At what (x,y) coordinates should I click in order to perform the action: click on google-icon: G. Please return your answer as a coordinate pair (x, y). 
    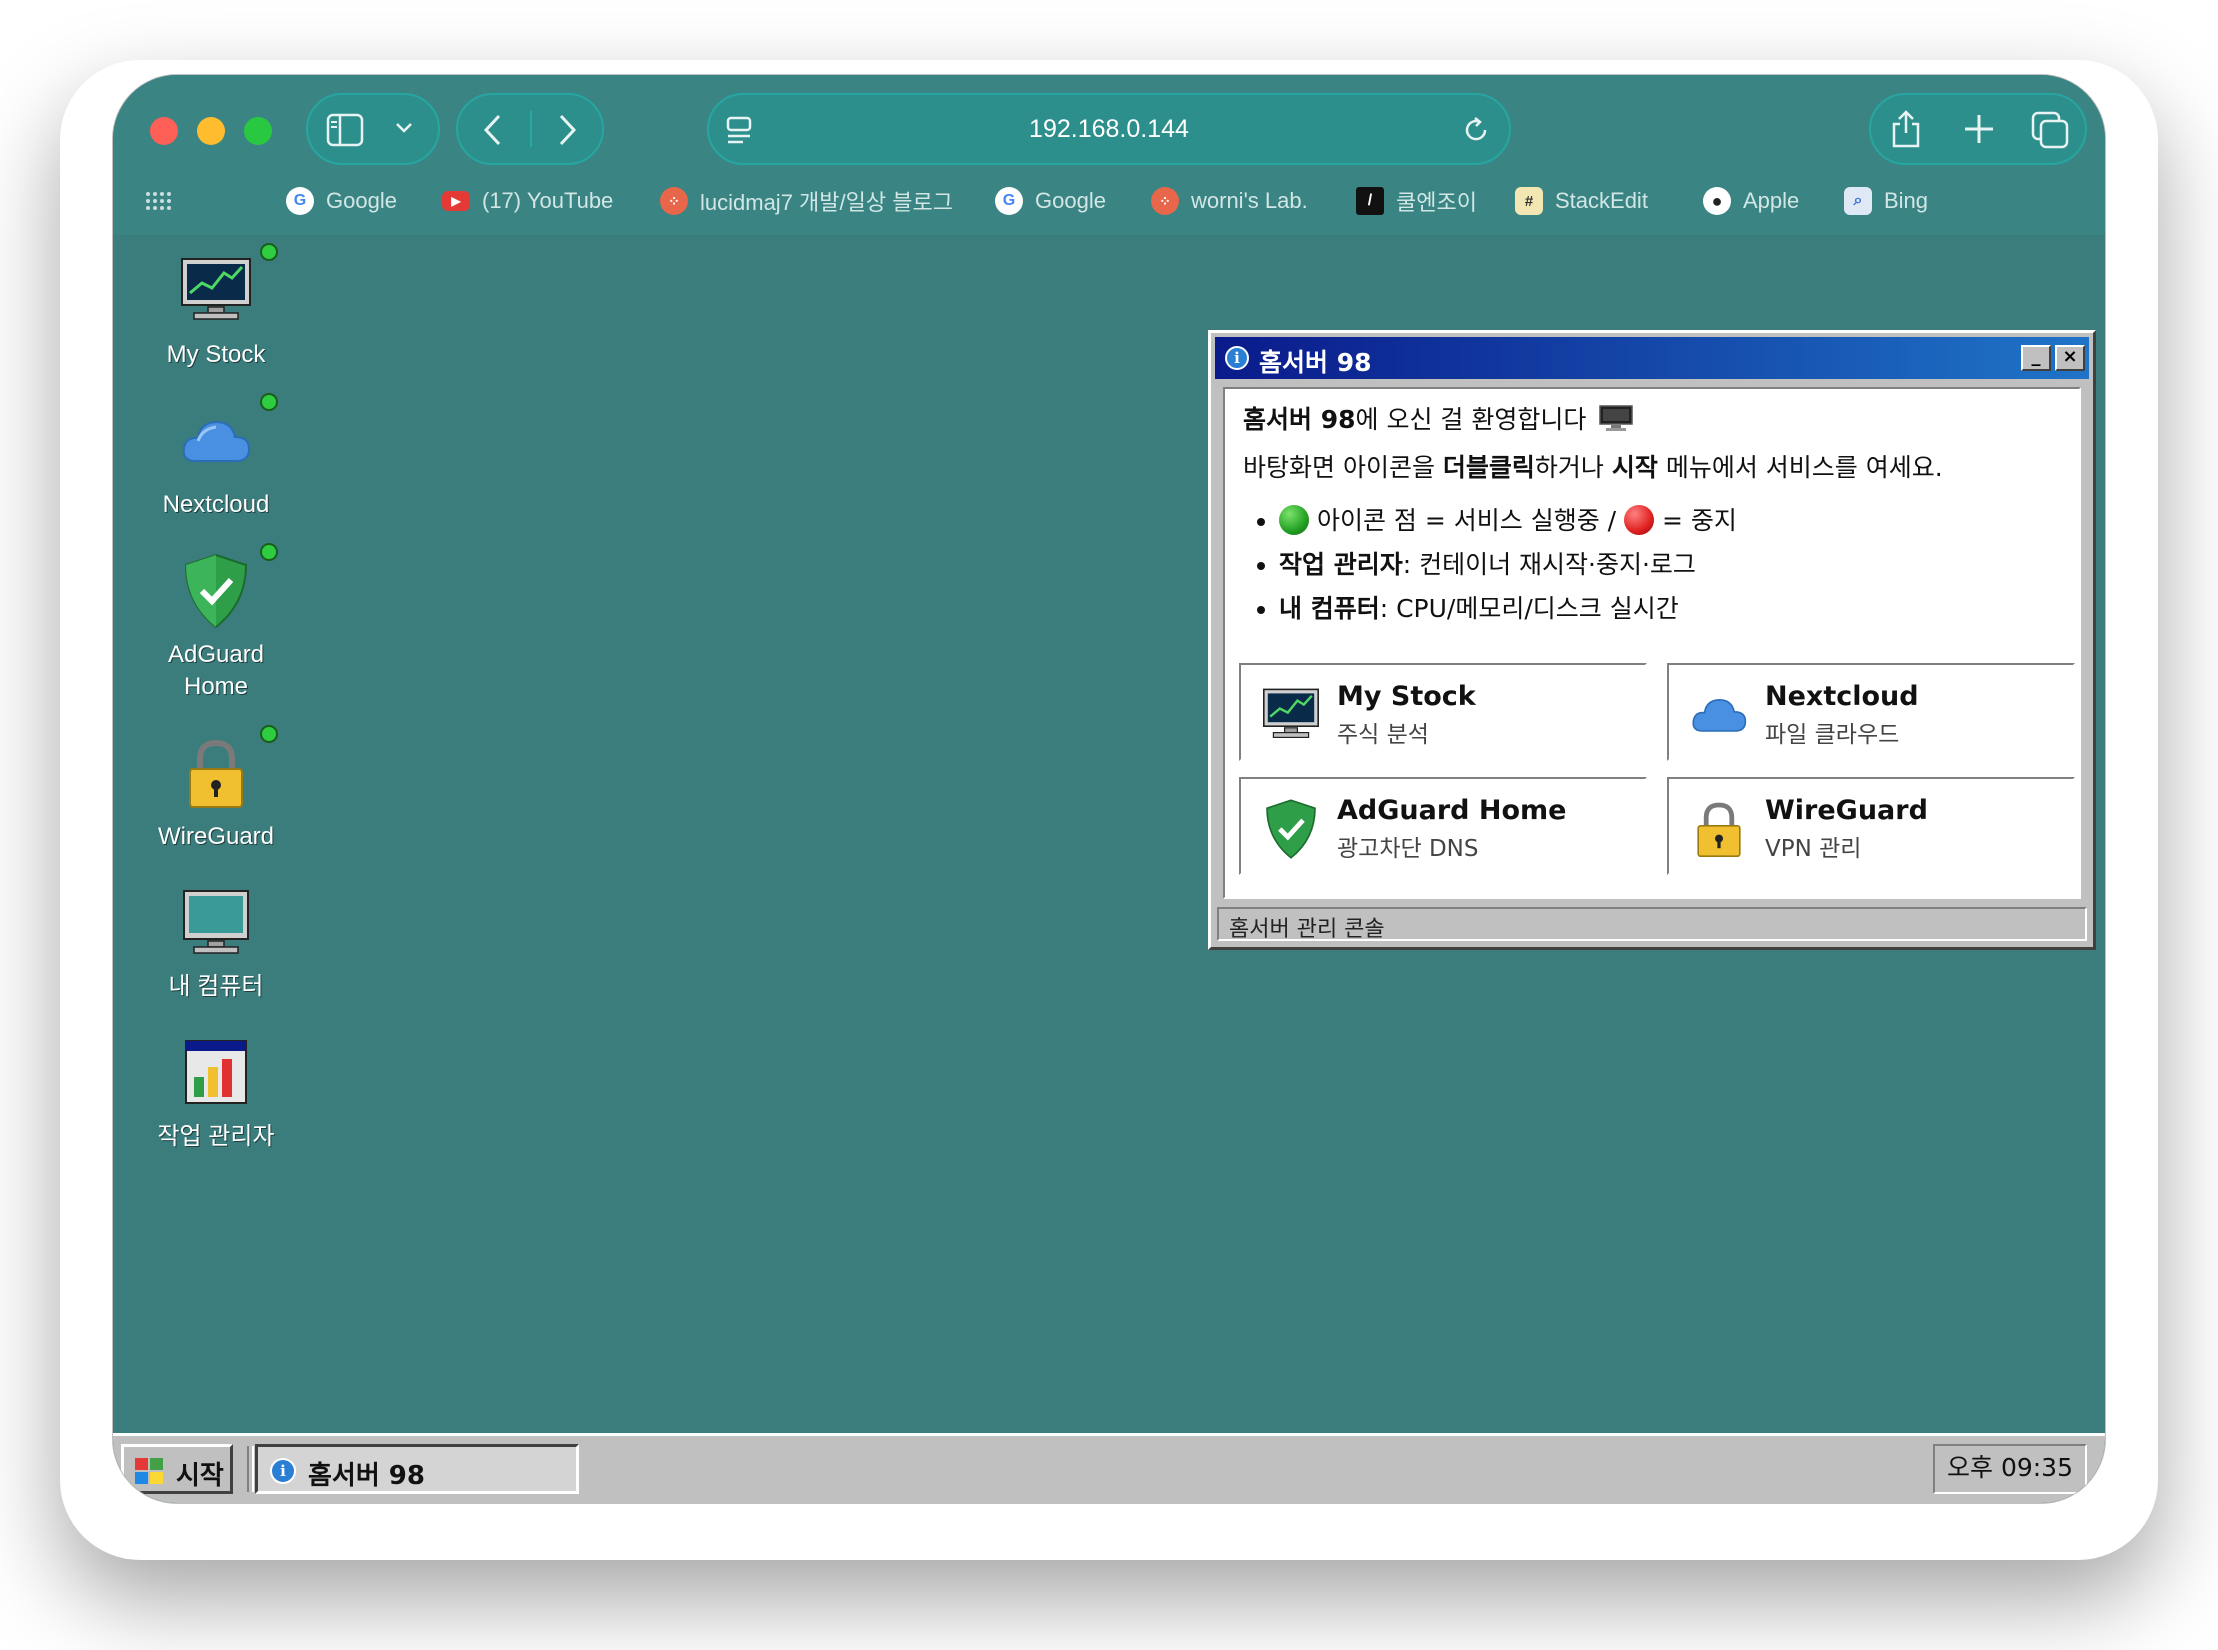
    Looking at the image, I should click on (300, 201).